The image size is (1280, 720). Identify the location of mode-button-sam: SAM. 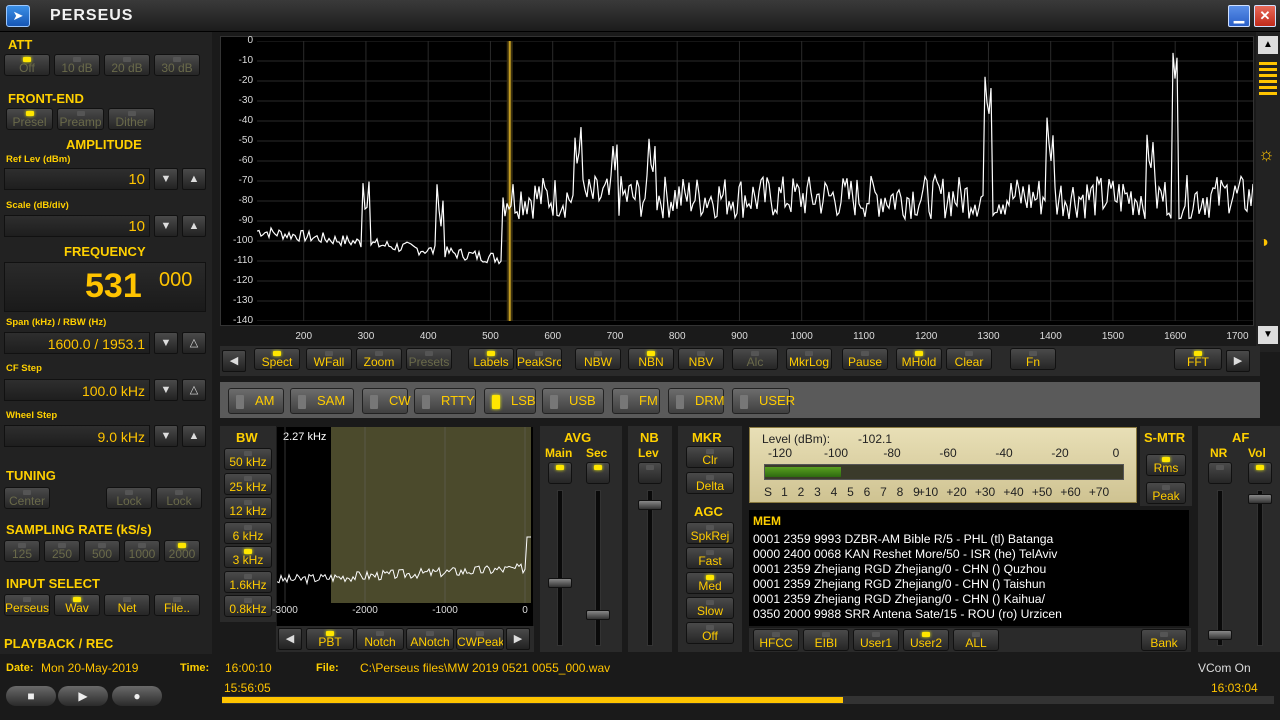
(322, 401).